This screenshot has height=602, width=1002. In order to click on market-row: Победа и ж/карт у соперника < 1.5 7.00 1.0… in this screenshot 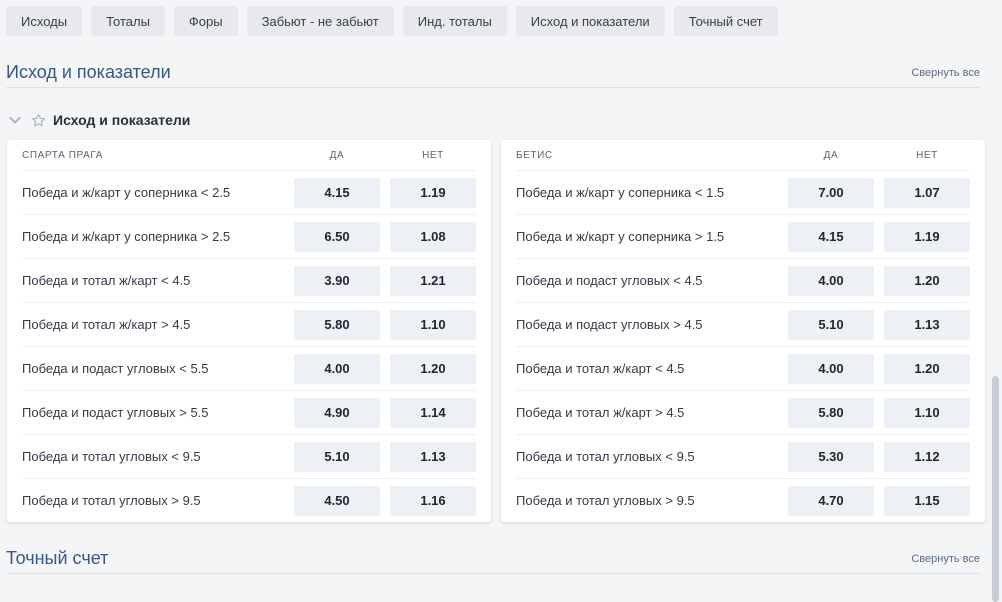, I will do `click(743, 192)`.